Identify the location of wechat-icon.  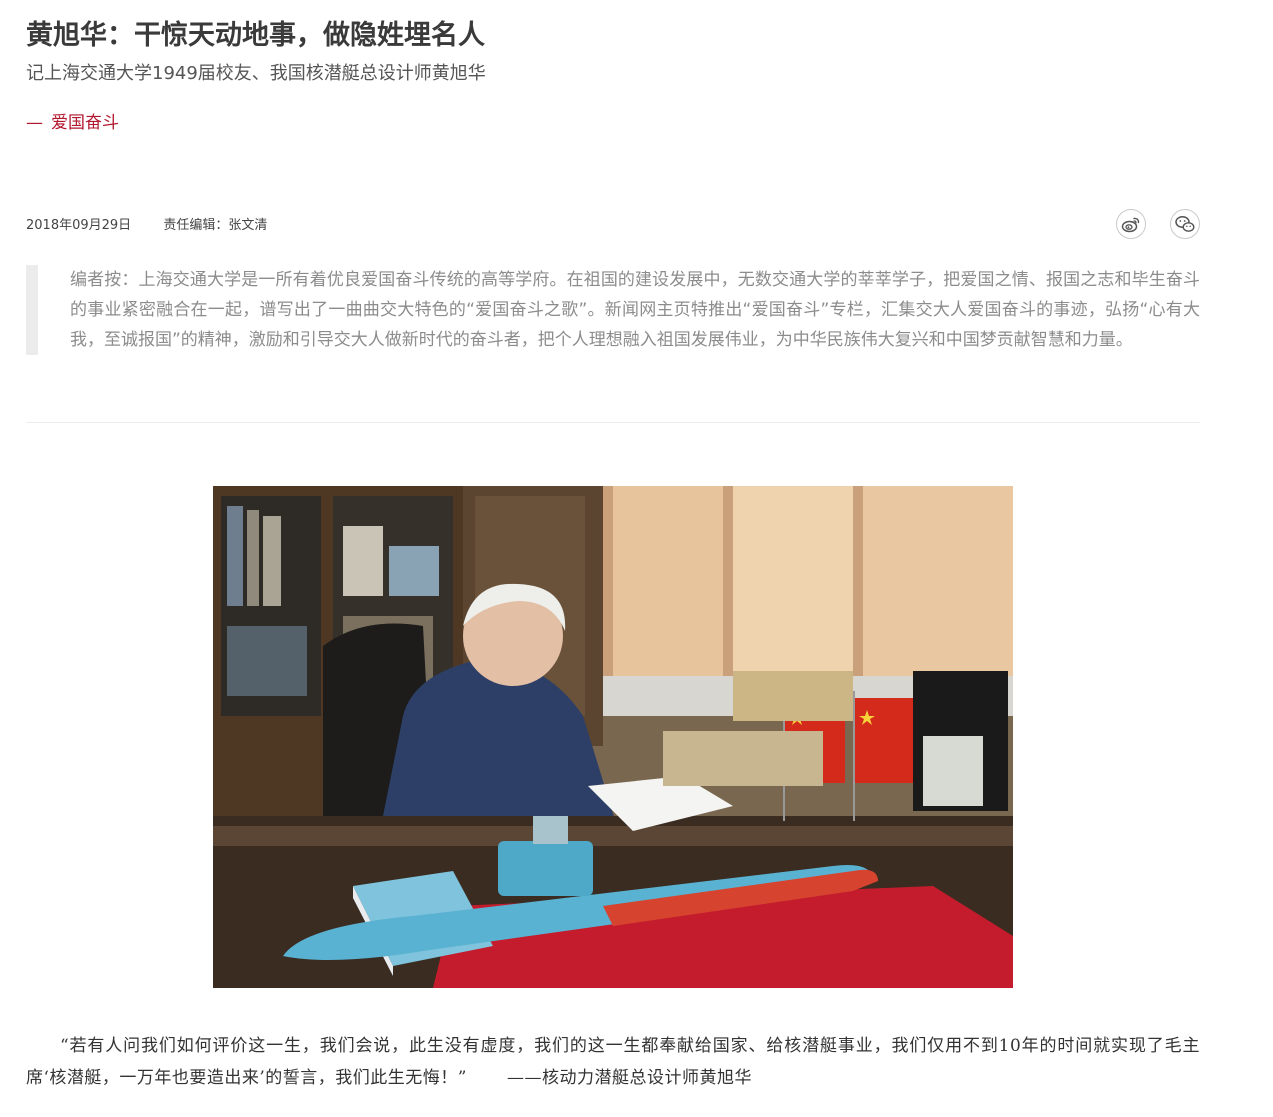
(1185, 224).